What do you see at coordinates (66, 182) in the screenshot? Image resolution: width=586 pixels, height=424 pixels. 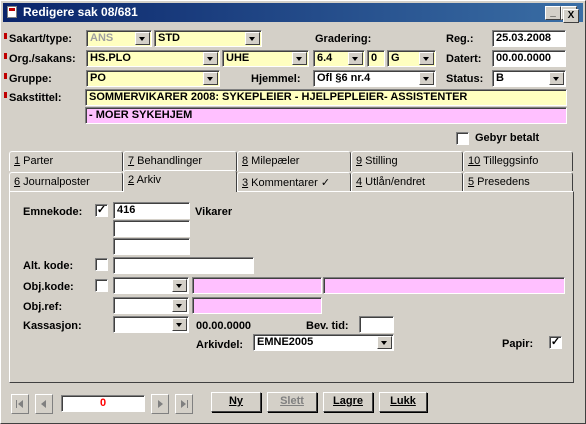 I see `tab-journalposter: 6 Journalposter` at bounding box center [66, 182].